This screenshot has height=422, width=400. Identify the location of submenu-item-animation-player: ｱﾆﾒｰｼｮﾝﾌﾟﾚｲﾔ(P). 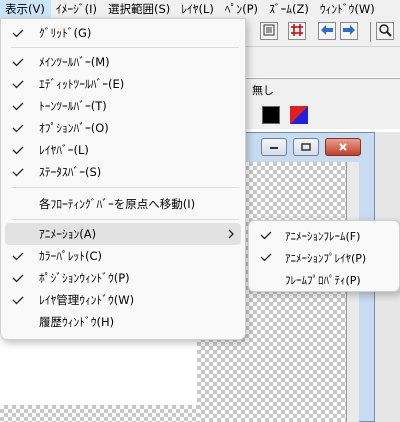
(326, 257).